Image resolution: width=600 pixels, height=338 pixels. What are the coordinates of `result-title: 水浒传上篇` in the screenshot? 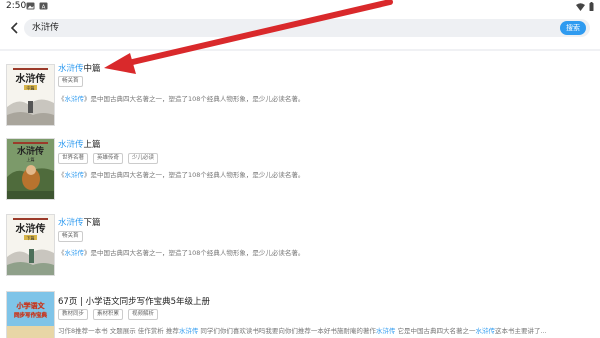 It's located at (79, 144).